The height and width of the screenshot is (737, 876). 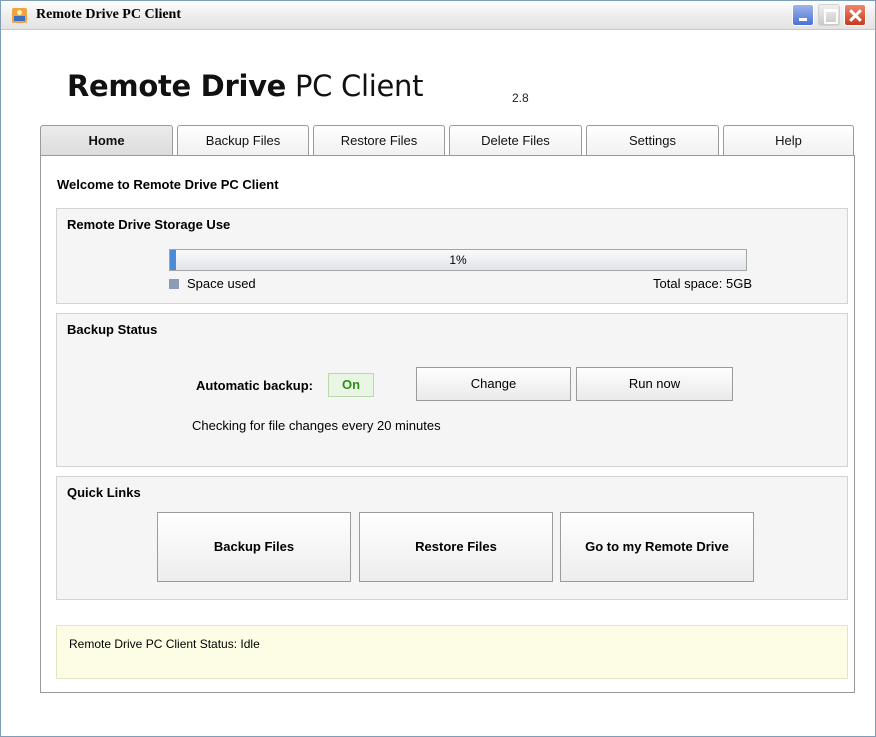 What do you see at coordinates (112, 329) in the screenshot?
I see `backup-status-title: Backup Status` at bounding box center [112, 329].